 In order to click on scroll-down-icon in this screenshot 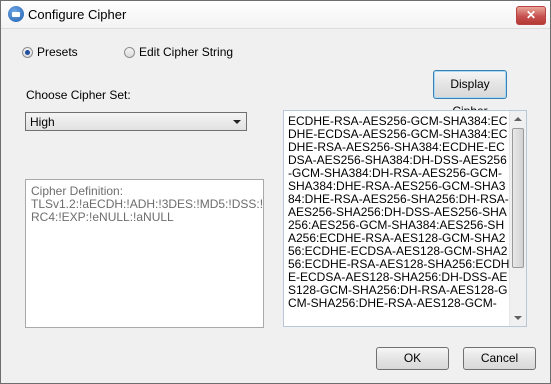, I will do `click(518, 318)`.